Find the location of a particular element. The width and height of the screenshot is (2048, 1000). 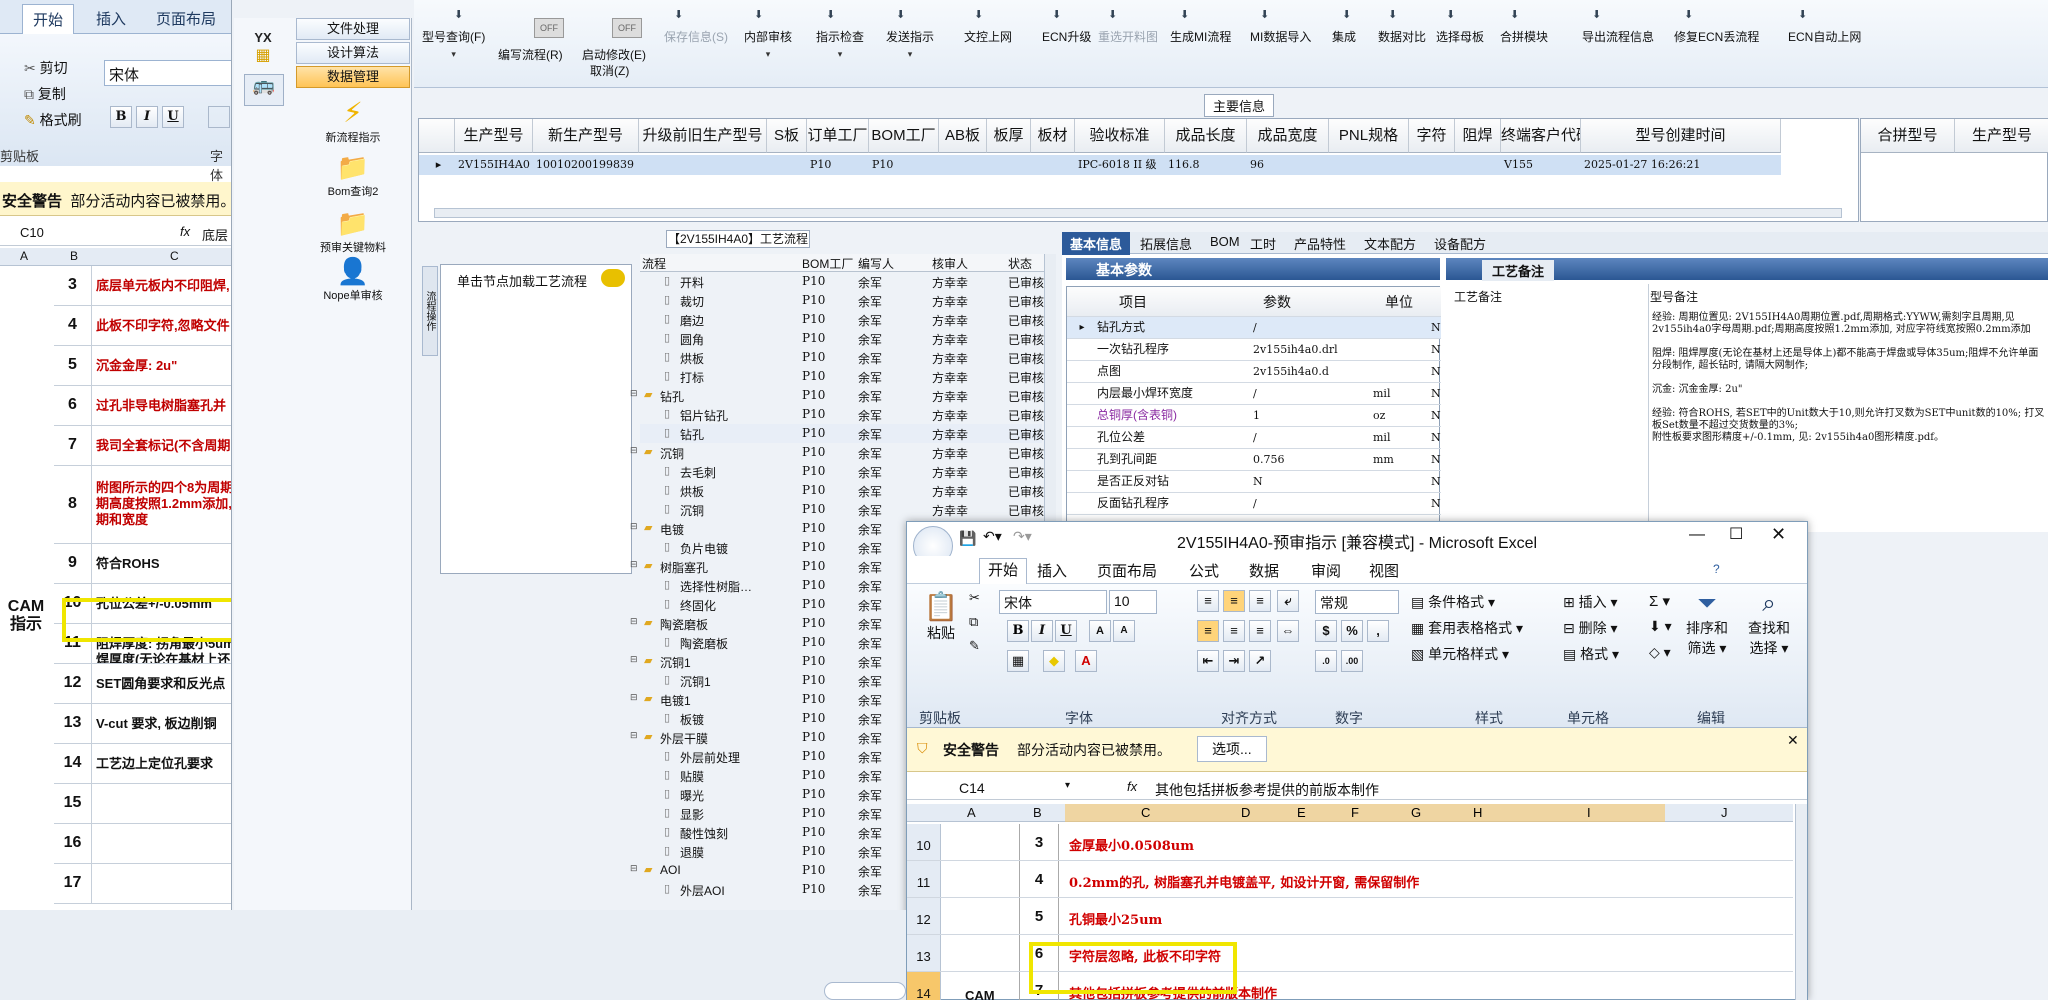

nav-design-algorithm: 设计算法 is located at coordinates (353, 53).